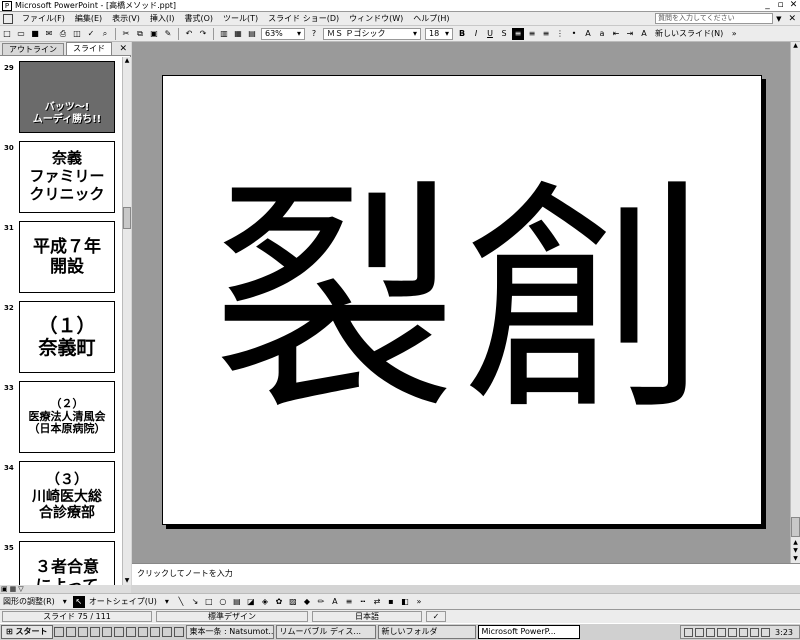 Image resolution: width=800 pixels, height=640 pixels. I want to click on previous-slide-icon: ▲, so click(795, 543).